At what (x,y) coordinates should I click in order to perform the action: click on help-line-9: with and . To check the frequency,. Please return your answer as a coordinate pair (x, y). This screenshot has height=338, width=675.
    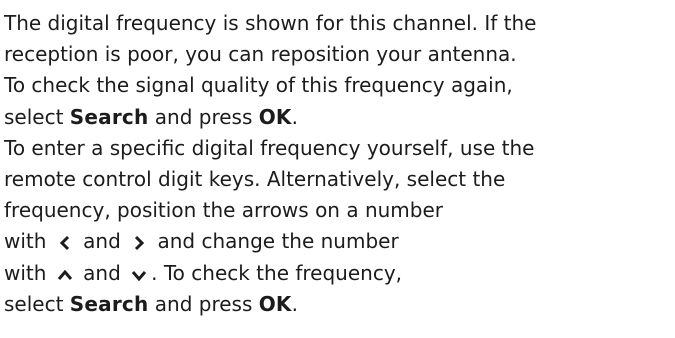
    Looking at the image, I should click on (338, 273).